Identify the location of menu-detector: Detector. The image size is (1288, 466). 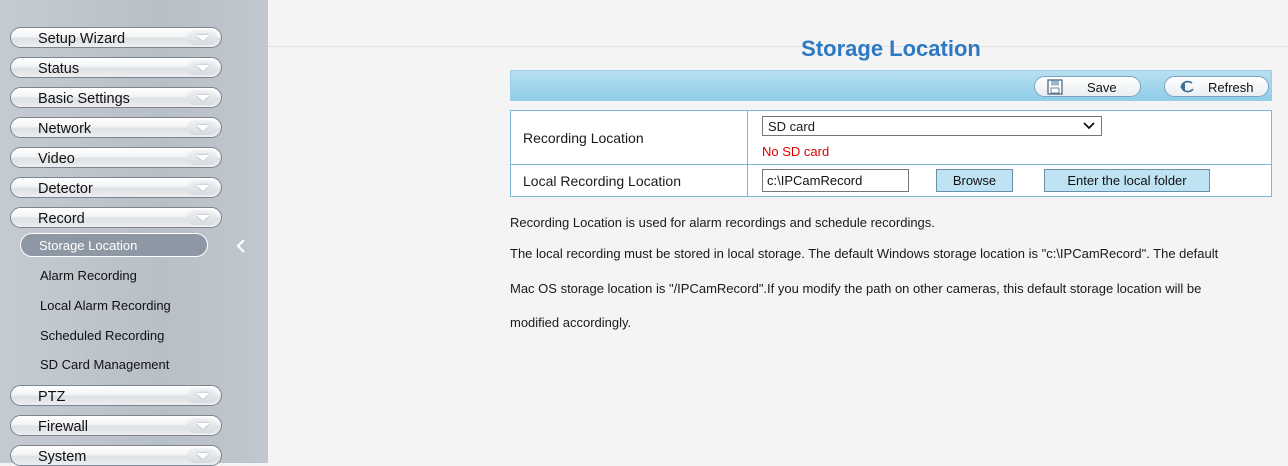
(116, 187).